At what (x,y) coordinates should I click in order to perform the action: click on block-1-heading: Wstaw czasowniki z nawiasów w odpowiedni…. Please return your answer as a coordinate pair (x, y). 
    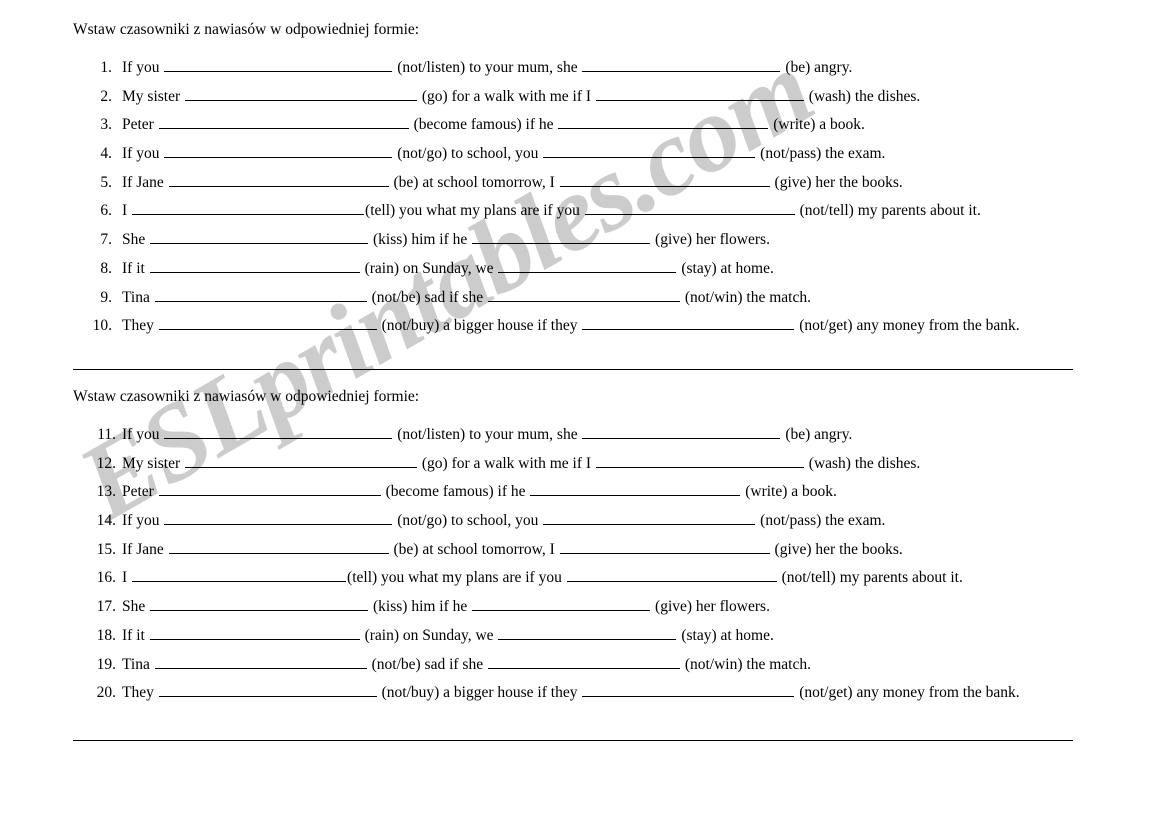
    Looking at the image, I should click on (246, 29).